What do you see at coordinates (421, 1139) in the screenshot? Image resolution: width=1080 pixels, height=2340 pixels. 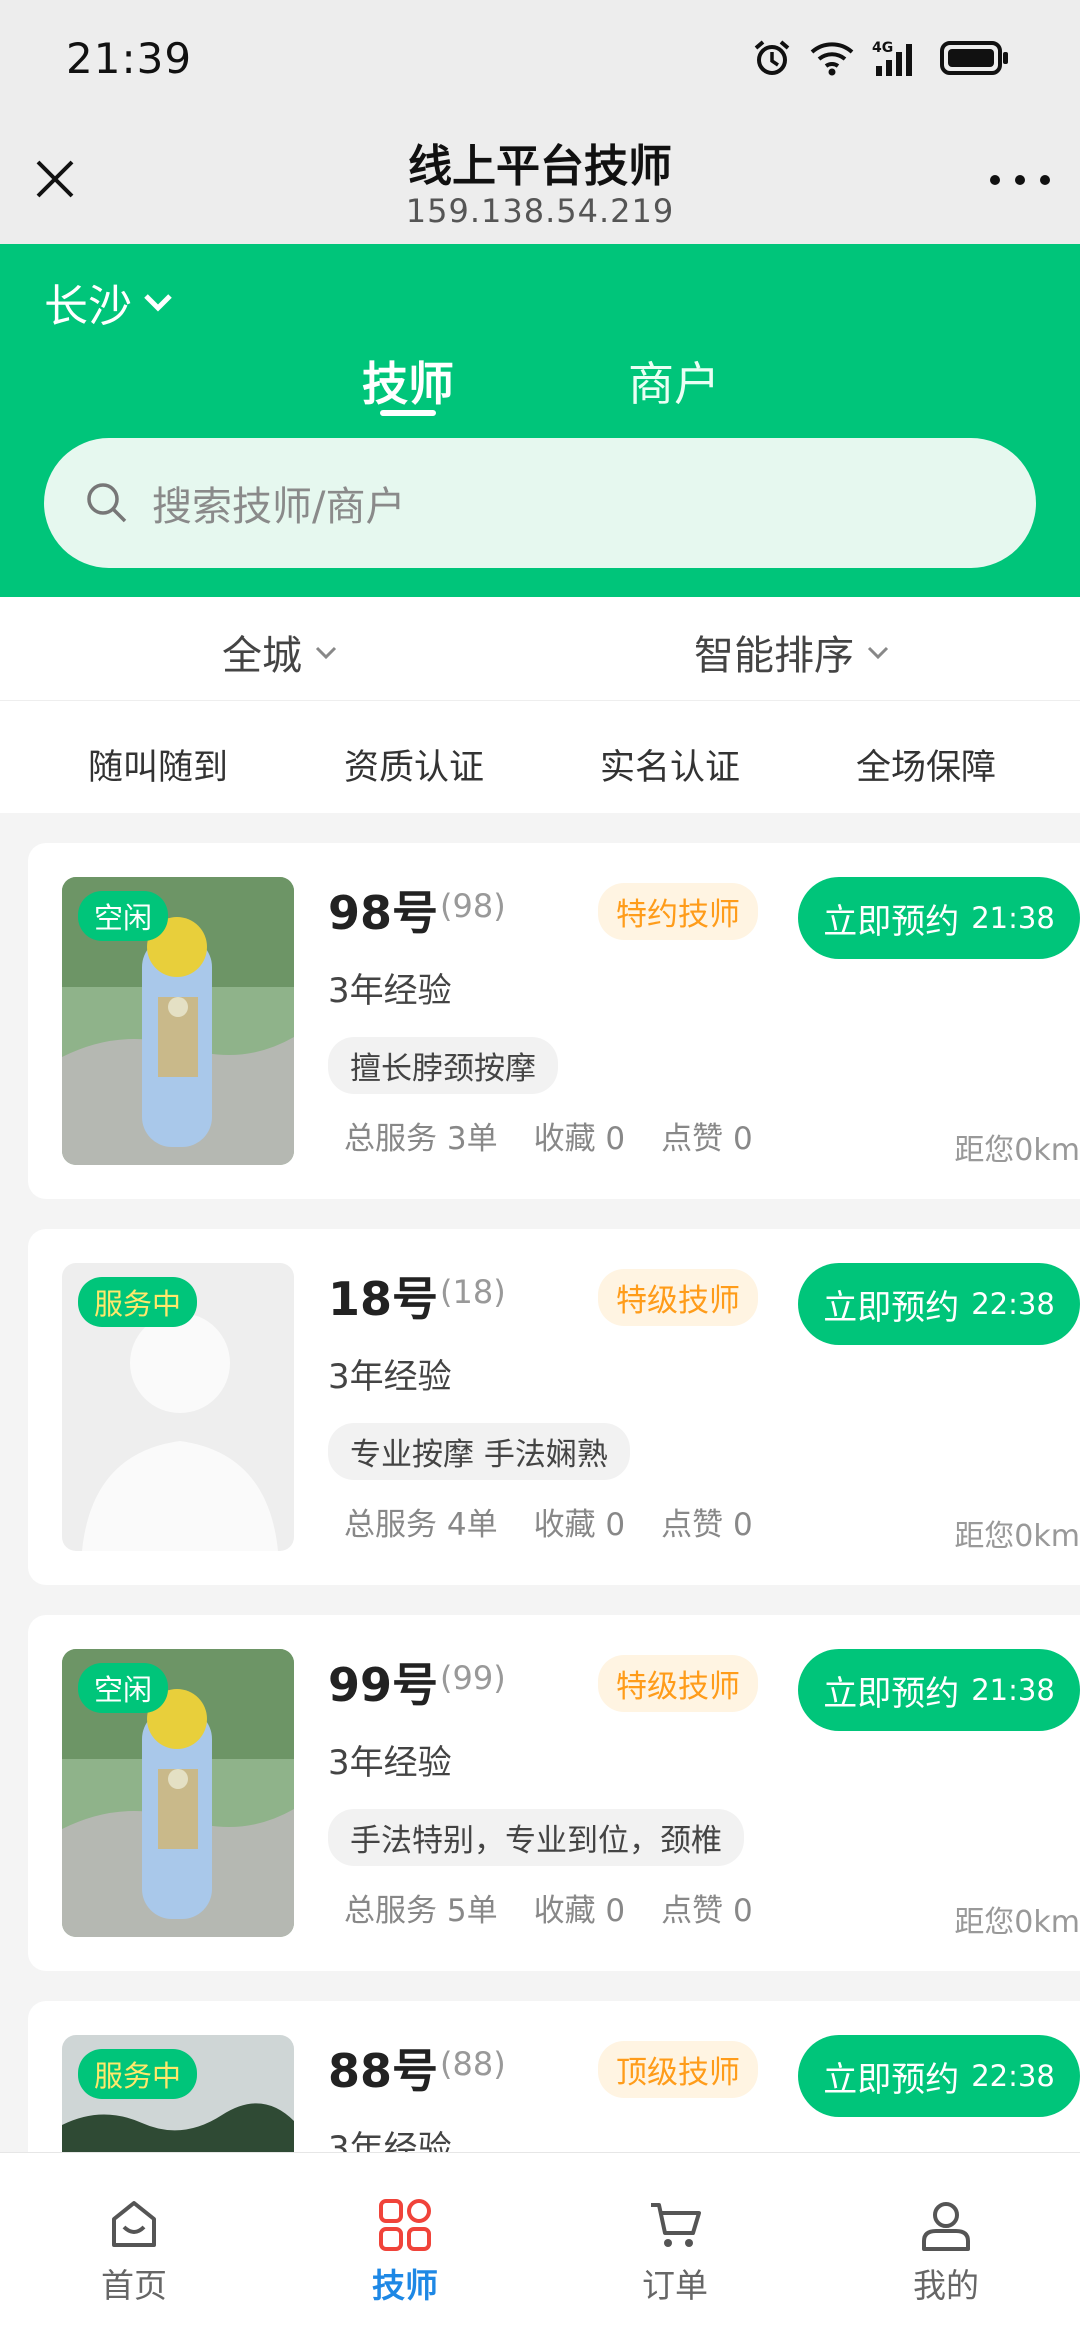 I see `service-count: 总服务 3单` at bounding box center [421, 1139].